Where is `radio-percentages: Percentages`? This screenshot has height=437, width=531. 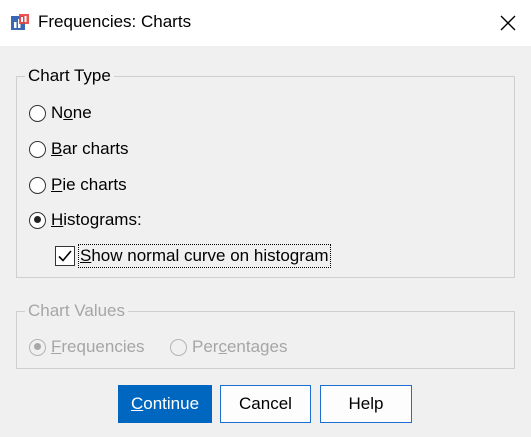 radio-percentages: Percentages is located at coordinates (228, 347).